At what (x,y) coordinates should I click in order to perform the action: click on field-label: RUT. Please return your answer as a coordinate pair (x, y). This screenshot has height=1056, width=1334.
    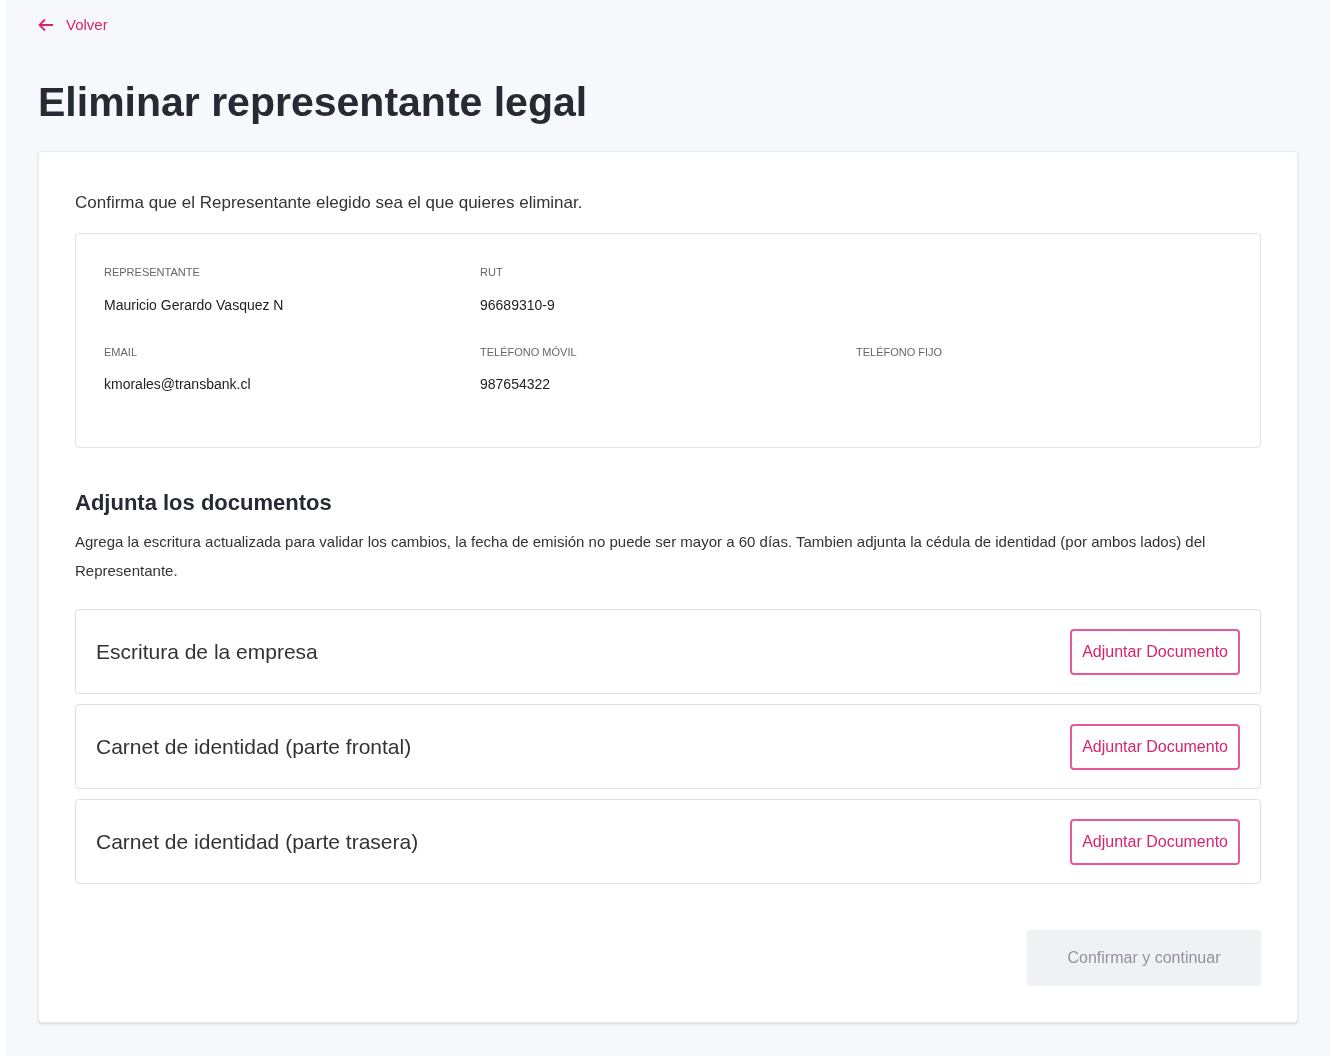
    Looking at the image, I should click on (492, 272).